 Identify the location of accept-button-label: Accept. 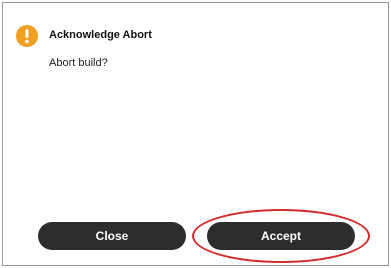
(280, 236).